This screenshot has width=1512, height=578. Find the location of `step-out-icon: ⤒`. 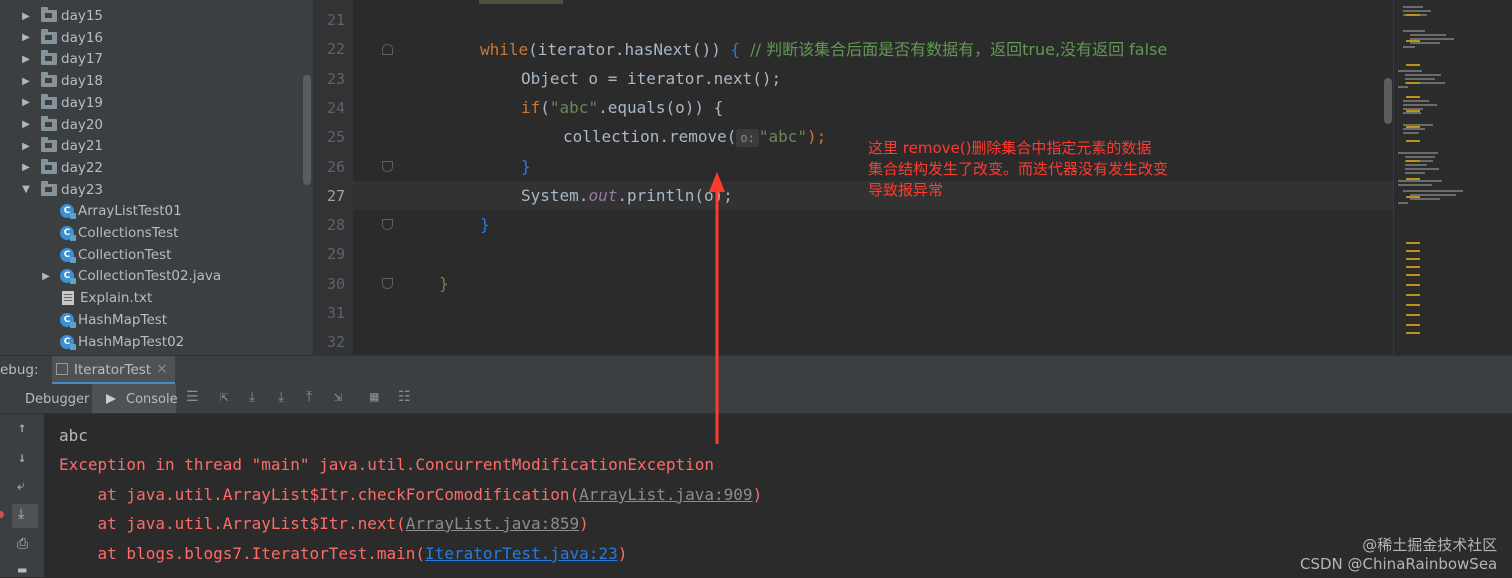

step-out-icon: ⤒ is located at coordinates (309, 397).